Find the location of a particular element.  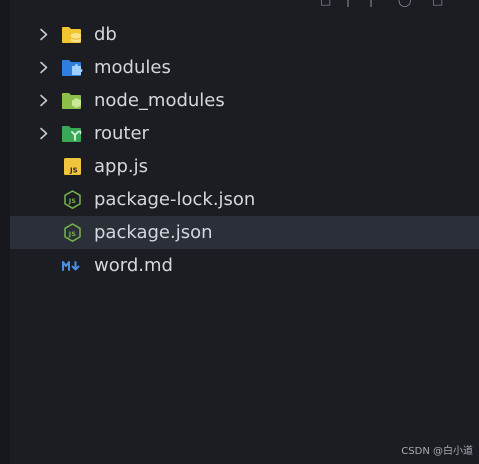

tree-item-label: db is located at coordinates (105, 34).